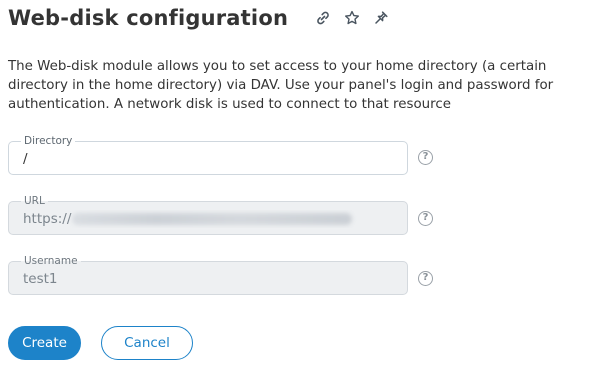  I want to click on directory-input: /, so click(208, 159).